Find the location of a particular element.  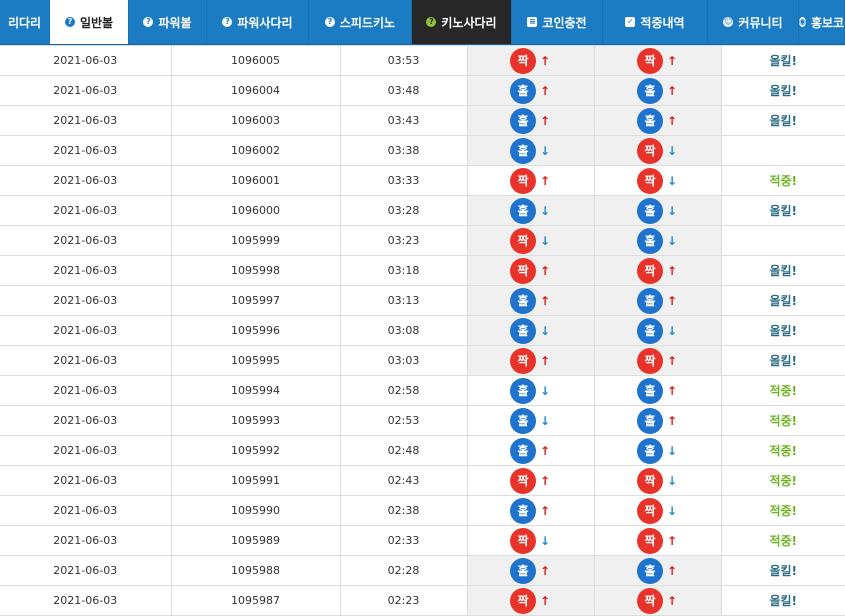

table-row: 2021-06-03 1095994 02:58 홀 ↓ 홀 ↑ 적중! is located at coordinates (422, 390).